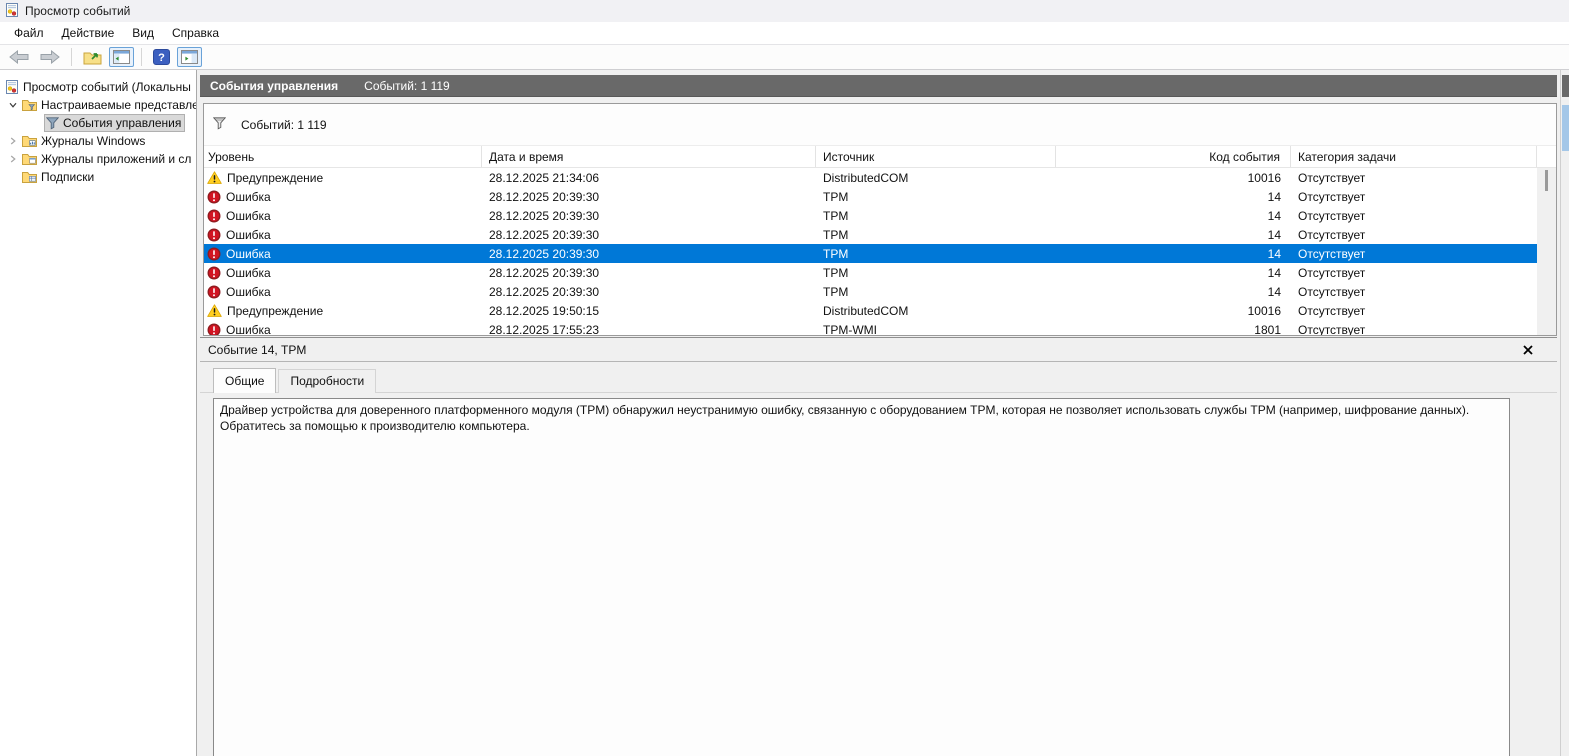  Describe the element at coordinates (29, 33) in the screenshot. I see `menu-item-0: Файл` at that location.